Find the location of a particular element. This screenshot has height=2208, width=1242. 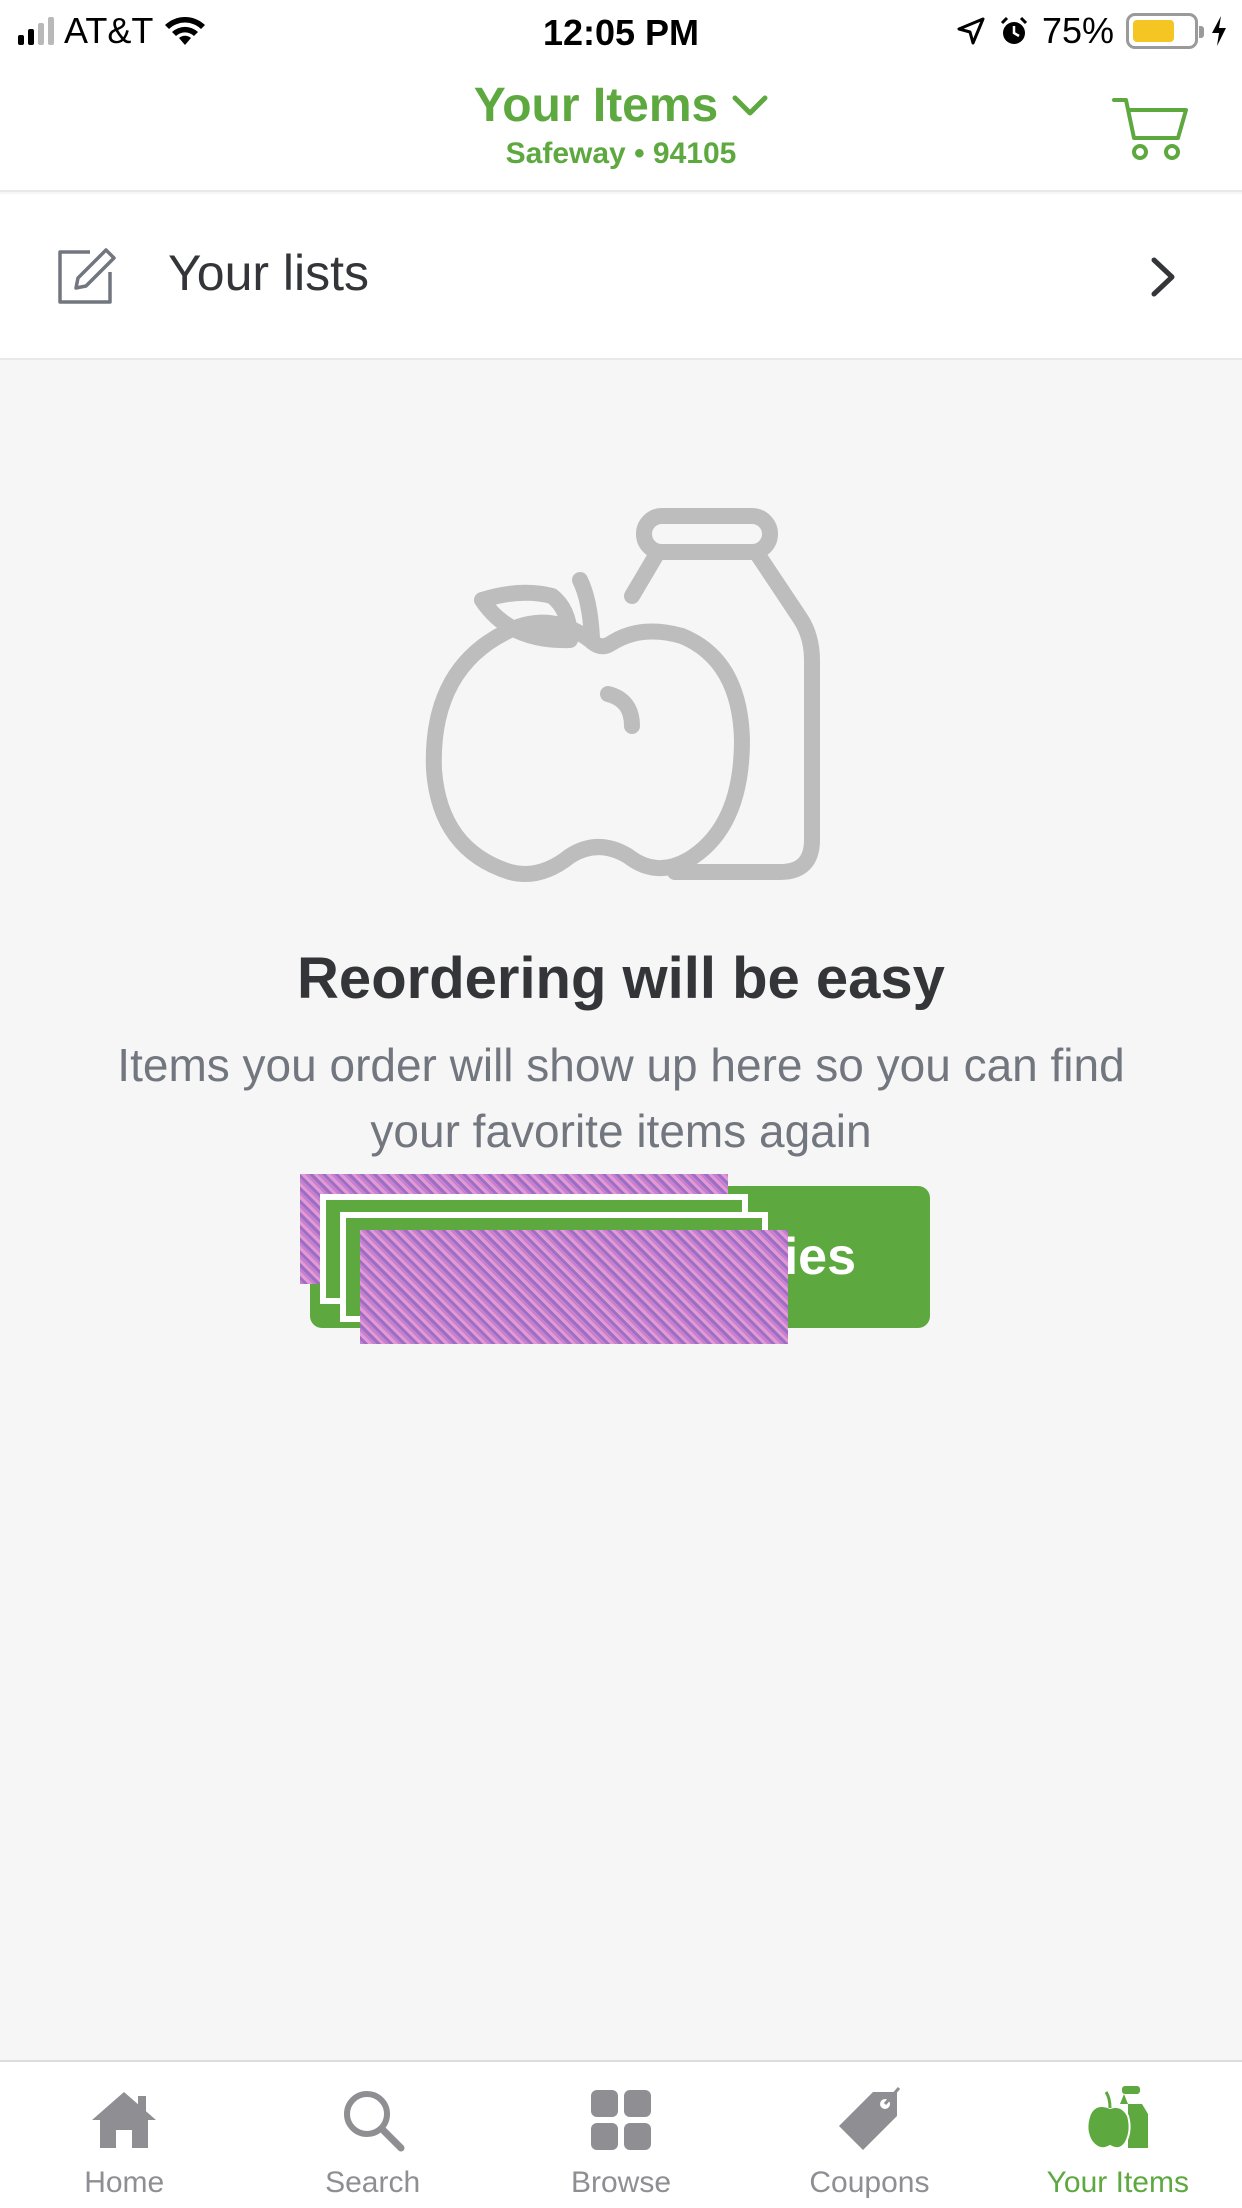

chevron-right-icon is located at coordinates (1163, 277).